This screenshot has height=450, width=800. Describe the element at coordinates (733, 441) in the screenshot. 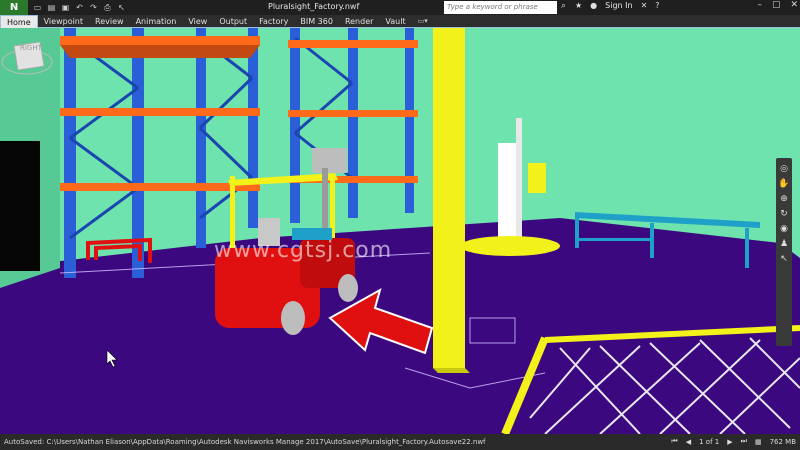

I see `status-tools: ⏮ ◀ 1 of 1 ▶ ⏭ ▦ 762 MB` at that location.